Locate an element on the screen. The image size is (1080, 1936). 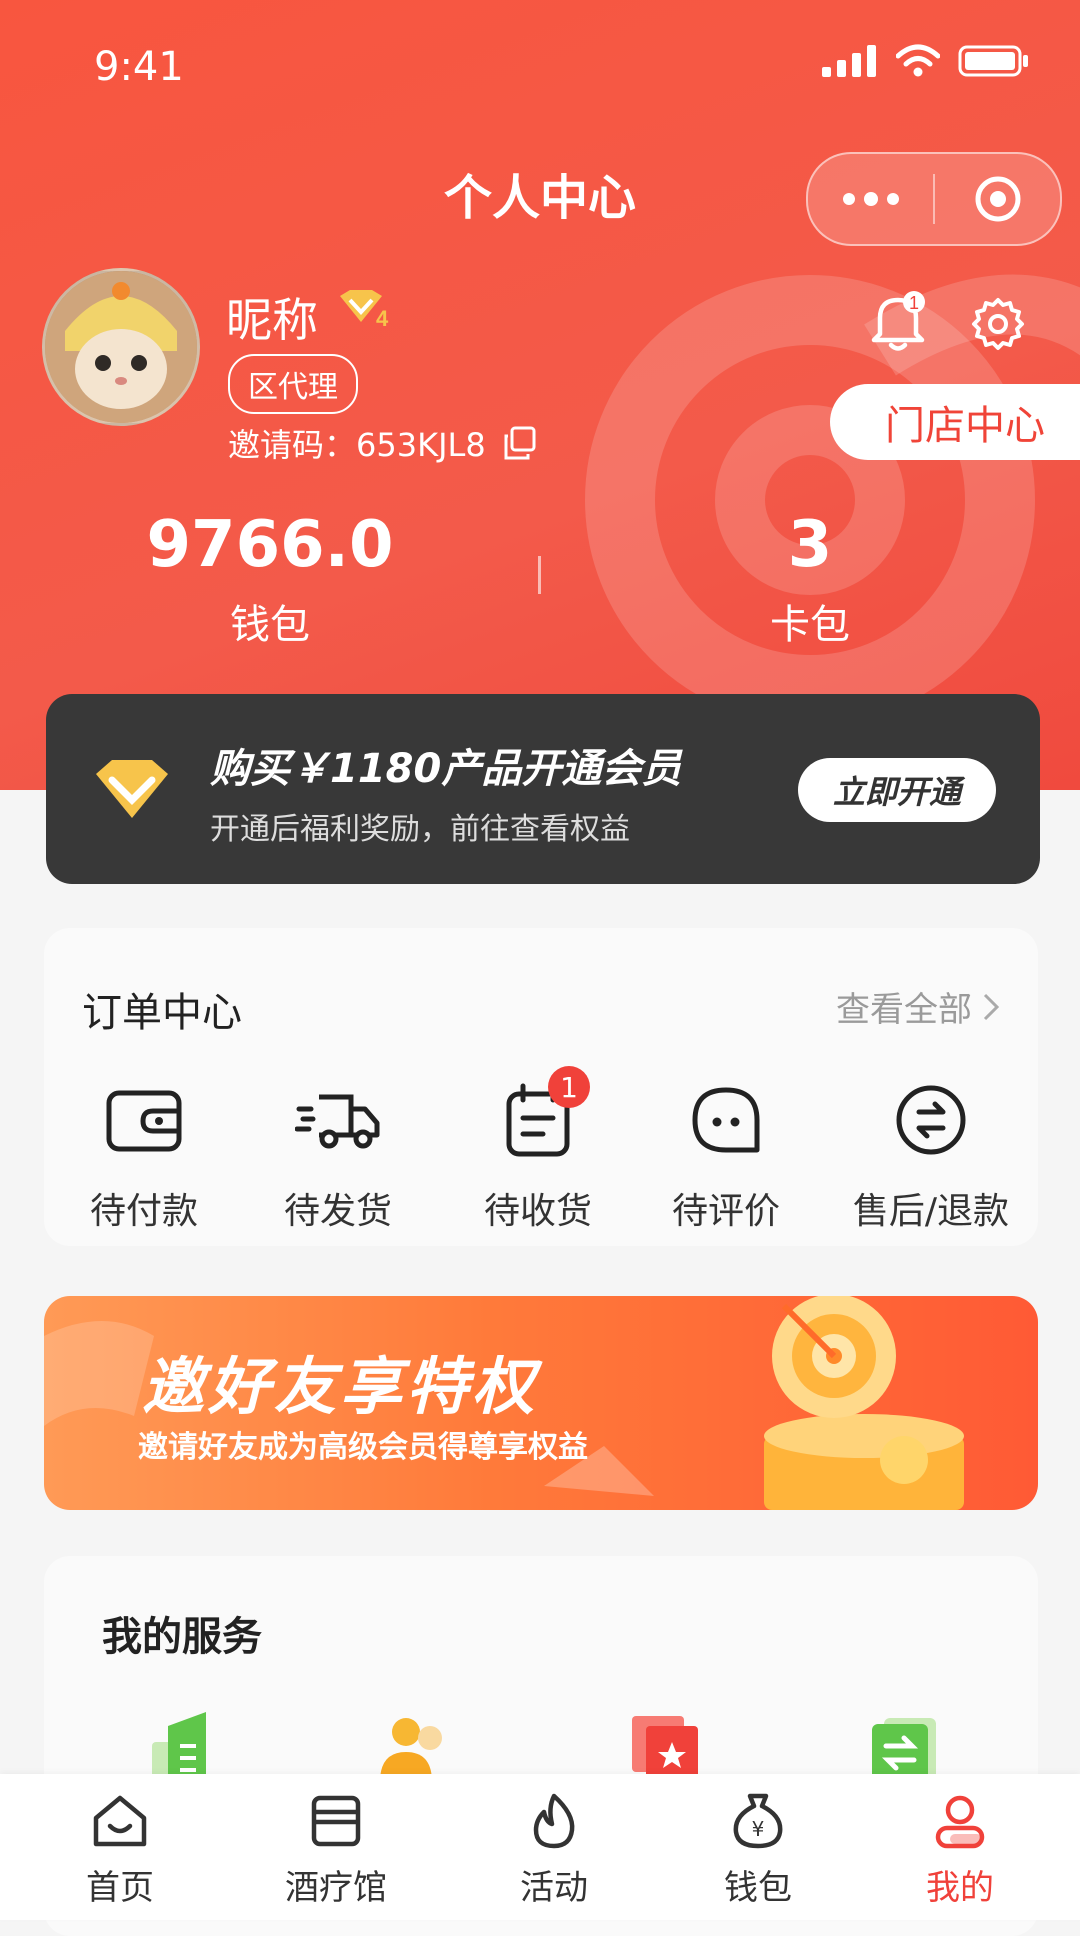
view-all-label: 查看全部 is located at coordinates (904, 1010).